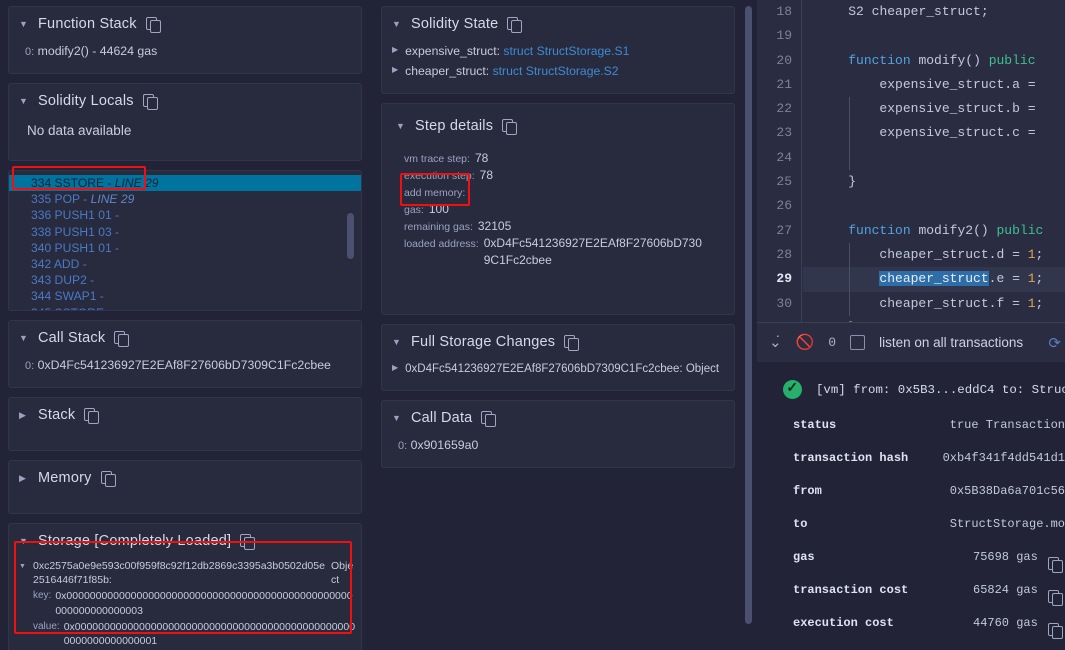  I want to click on panel-header-step-details: Step details, so click(558, 123).